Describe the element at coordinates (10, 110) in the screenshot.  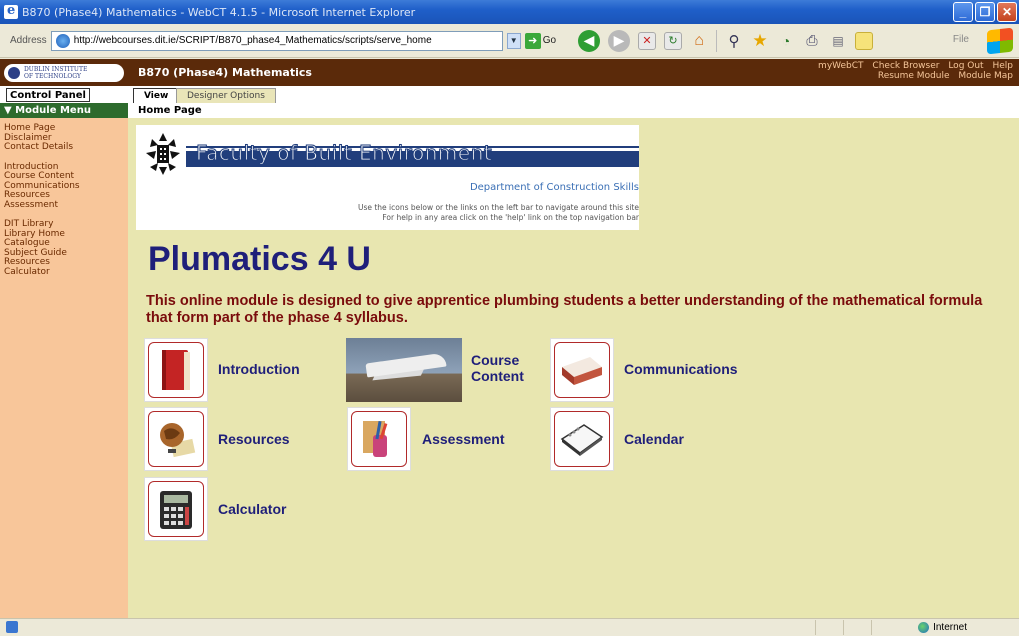
I see `triangle-down-icon: ▼` at that location.